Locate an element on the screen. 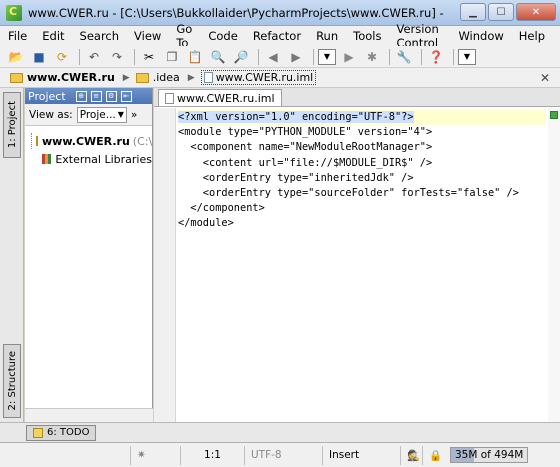 This screenshot has height=467, width=560. pycharm-app-icon is located at coordinates (14, 12).